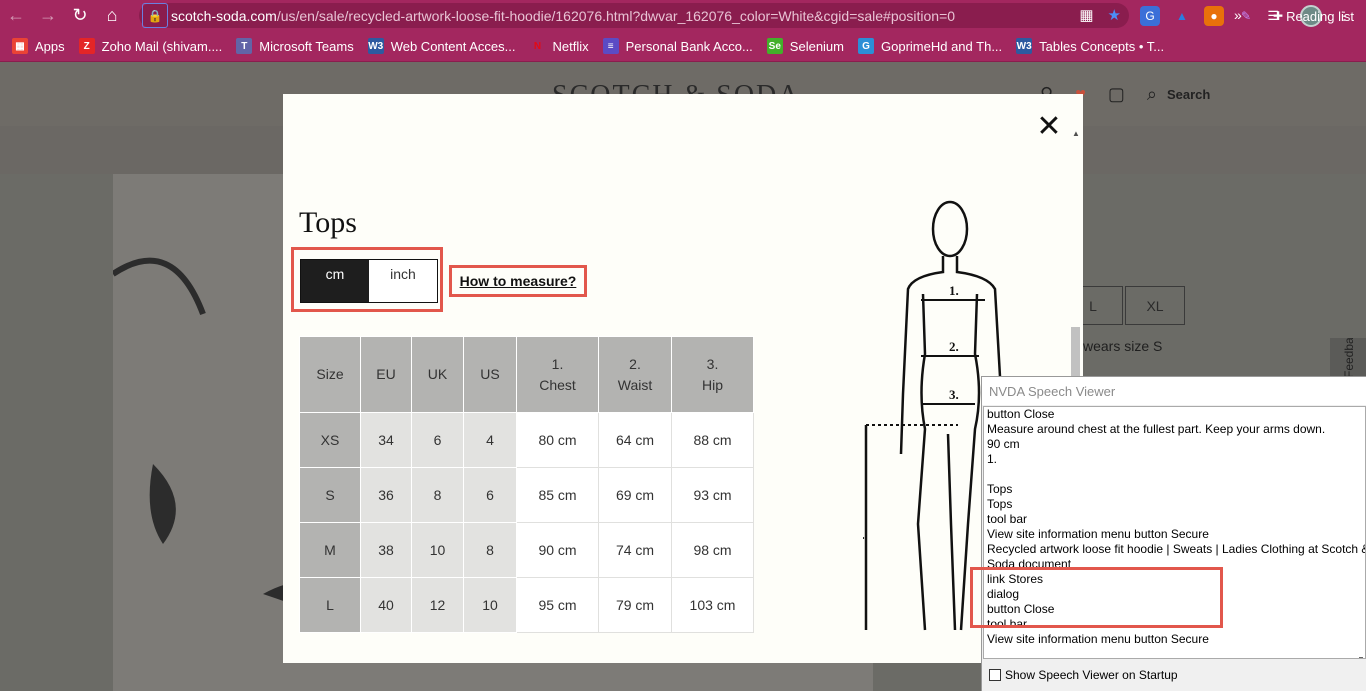 This screenshot has height=691, width=1366. I want to click on chest-cell: 95 cm, so click(557, 605).